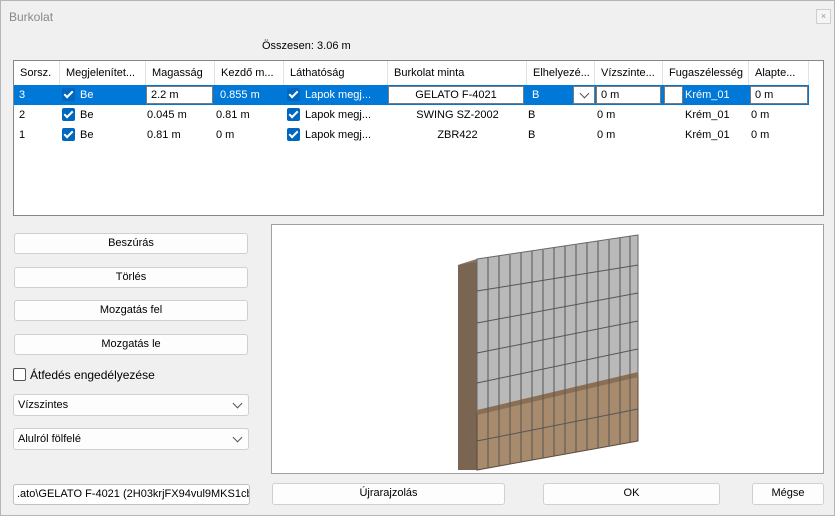 The width and height of the screenshot is (835, 516). I want to click on orientation-value: Vízszintes, so click(43, 405).